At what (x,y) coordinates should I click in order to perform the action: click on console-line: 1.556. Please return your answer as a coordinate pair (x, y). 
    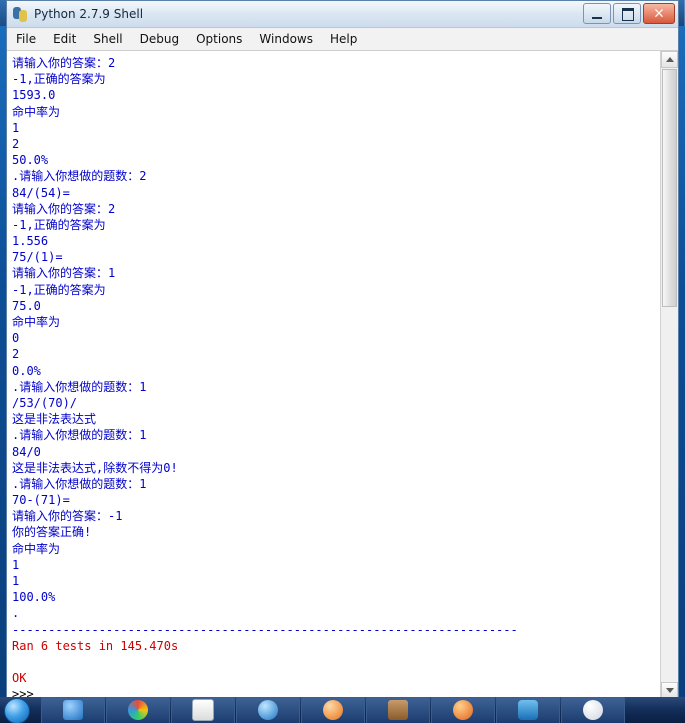
    Looking at the image, I should click on (30, 241).